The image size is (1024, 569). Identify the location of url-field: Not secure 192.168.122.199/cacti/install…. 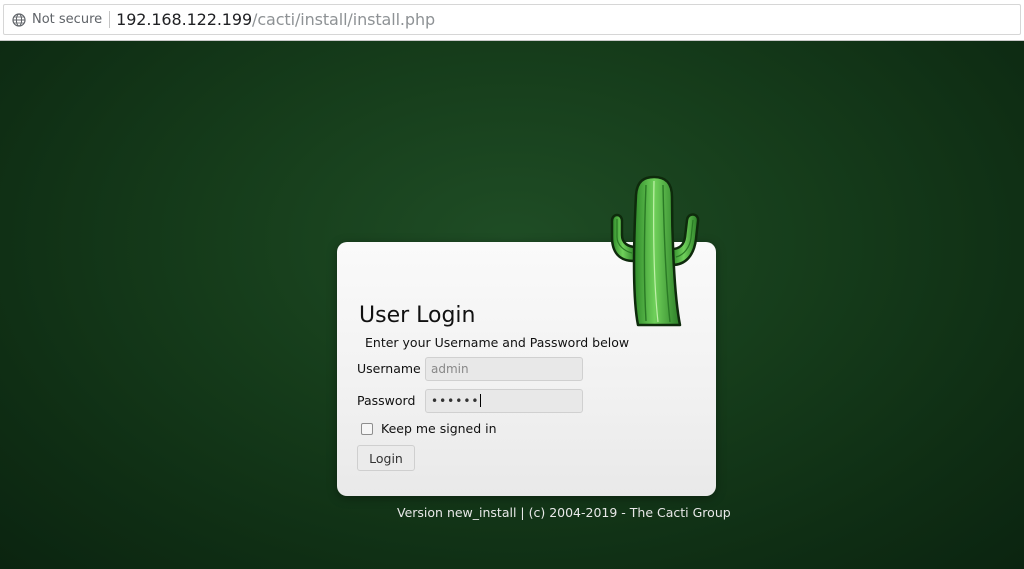
(512, 19).